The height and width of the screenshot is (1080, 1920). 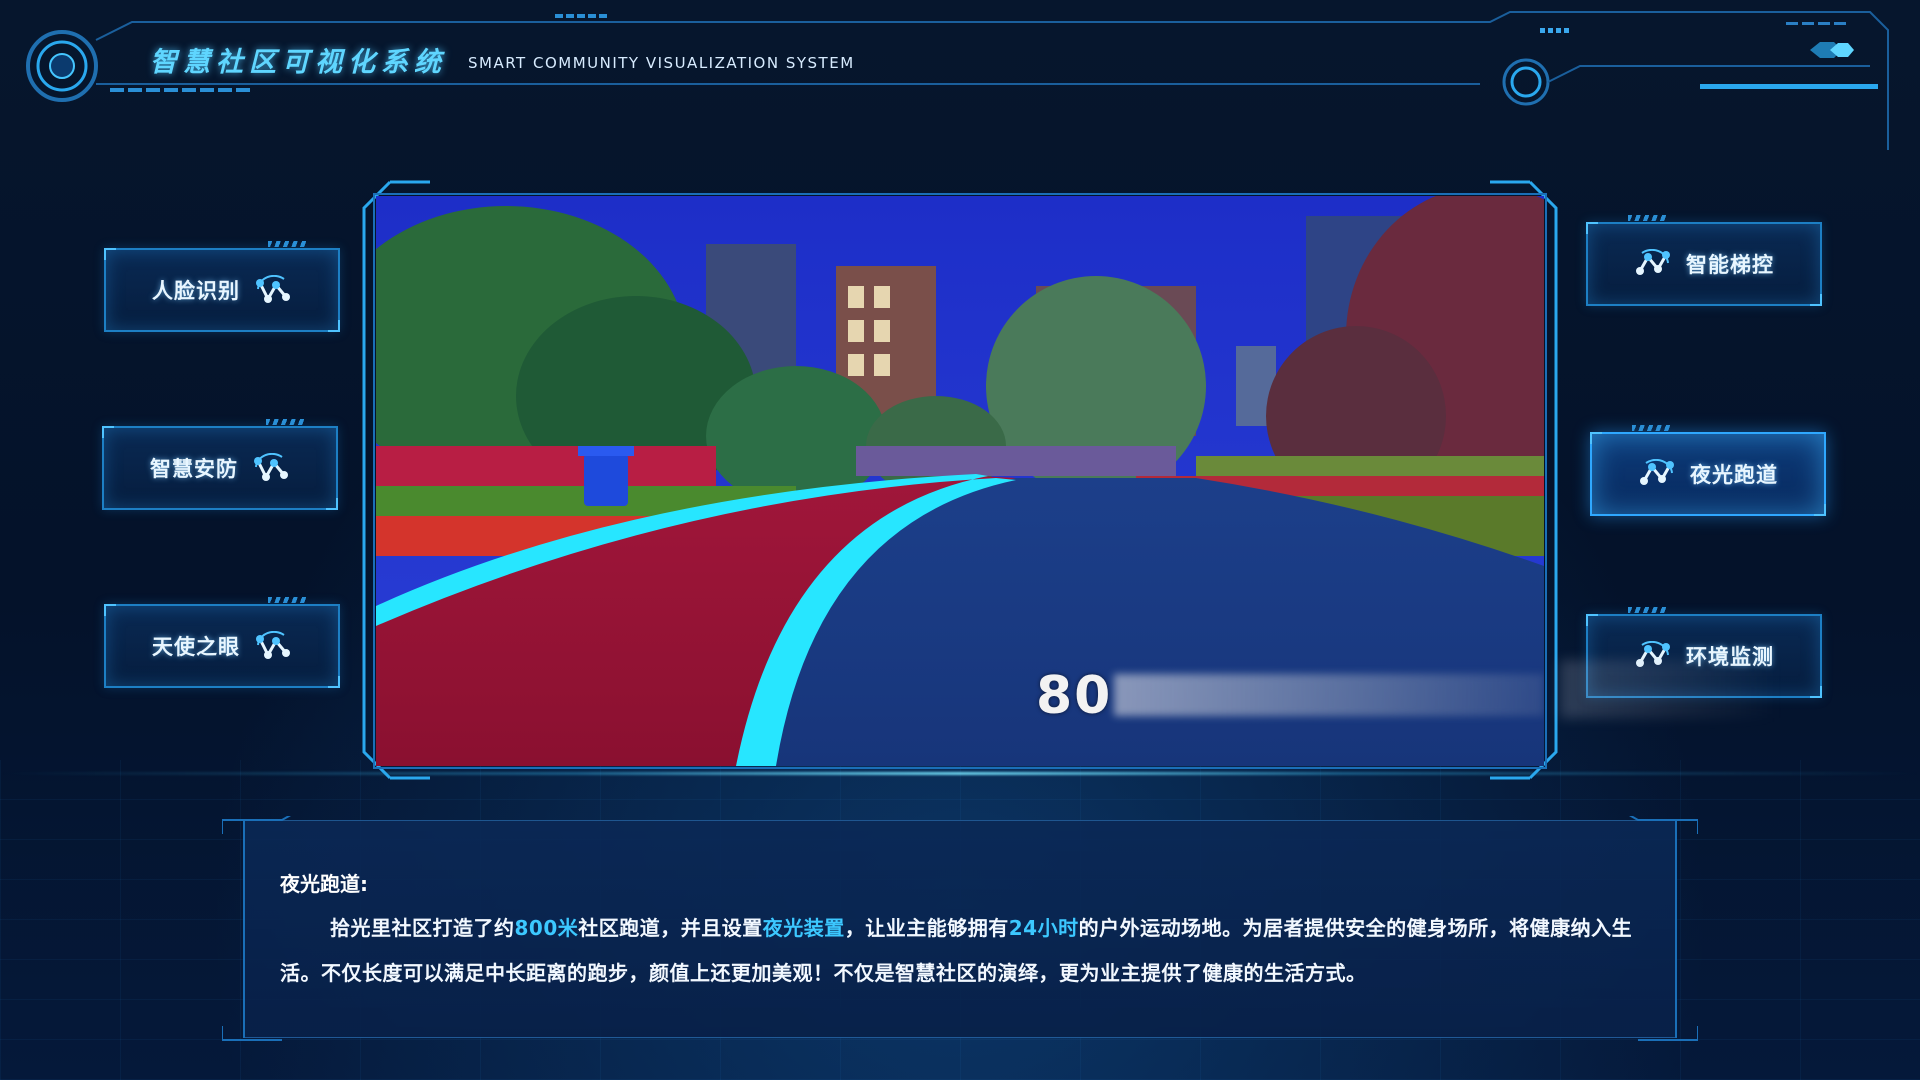 What do you see at coordinates (1329, 695) in the screenshot?
I see `scene-overlay-blur` at bounding box center [1329, 695].